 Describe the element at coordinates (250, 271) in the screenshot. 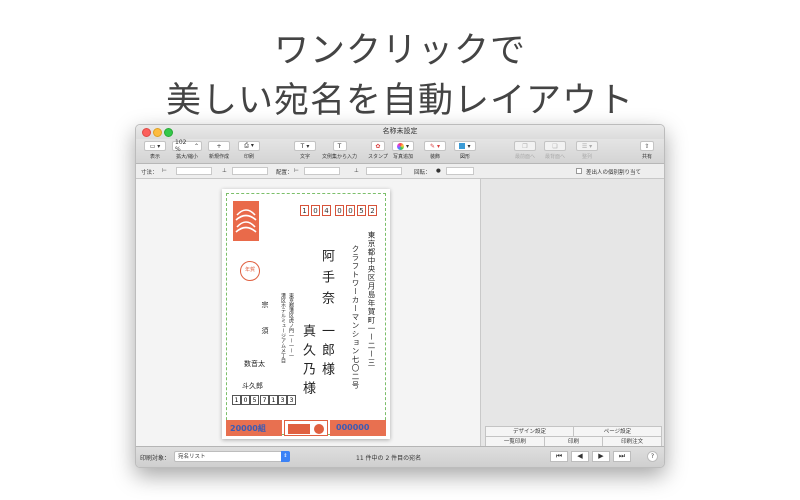

I see `seal-mark: 年賀` at that location.